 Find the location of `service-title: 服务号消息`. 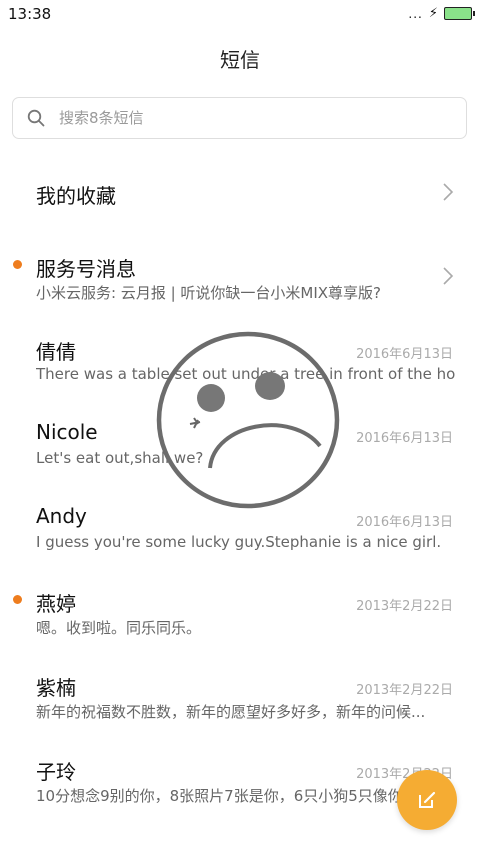

service-title: 服务号消息 is located at coordinates (86, 269).